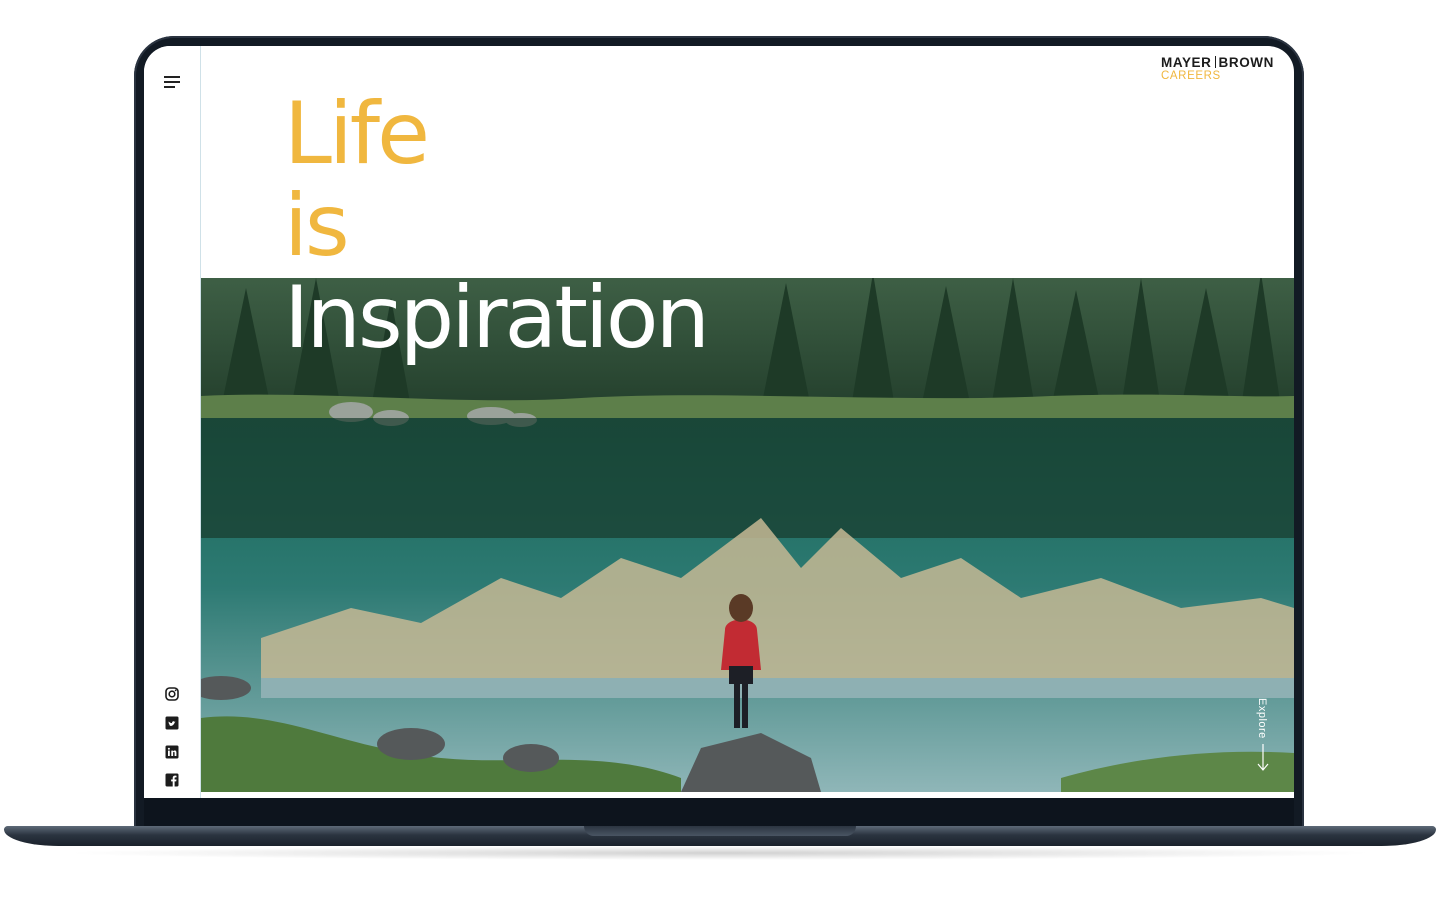 The height and width of the screenshot is (904, 1440). What do you see at coordinates (1263, 757) in the screenshot?
I see `arrow-down-icon` at bounding box center [1263, 757].